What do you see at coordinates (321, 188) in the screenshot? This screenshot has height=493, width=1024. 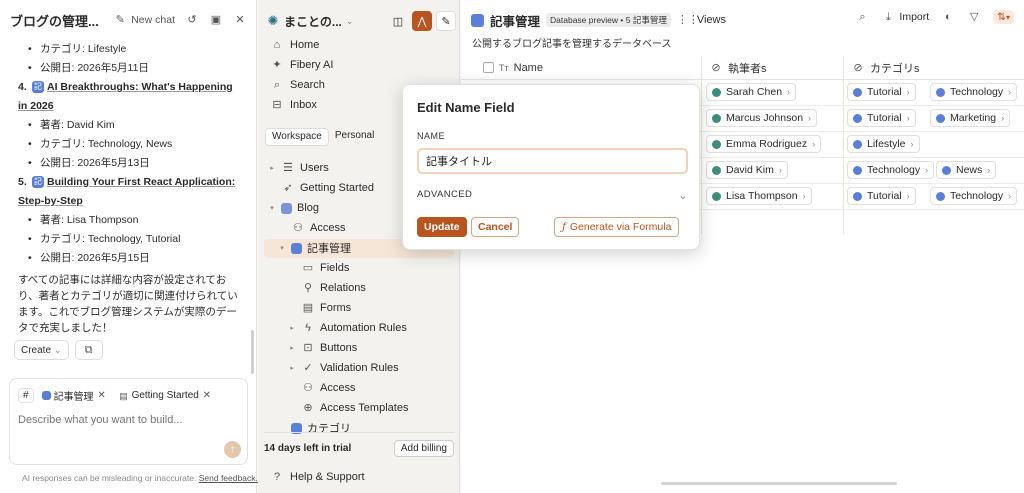 I see `sidebar-tree-item: ➶ Getting Started` at bounding box center [321, 188].